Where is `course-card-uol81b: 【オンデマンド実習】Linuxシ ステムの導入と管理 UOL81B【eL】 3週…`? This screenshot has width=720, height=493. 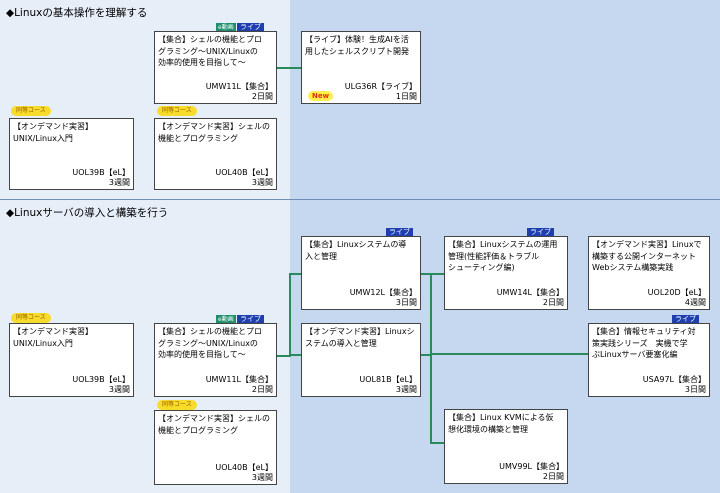
course-card-uol81b: 【オンデマンド実習】Linuxシ ステムの導入と管理 UOL81B【eL】 3週… is located at coordinates (361, 360).